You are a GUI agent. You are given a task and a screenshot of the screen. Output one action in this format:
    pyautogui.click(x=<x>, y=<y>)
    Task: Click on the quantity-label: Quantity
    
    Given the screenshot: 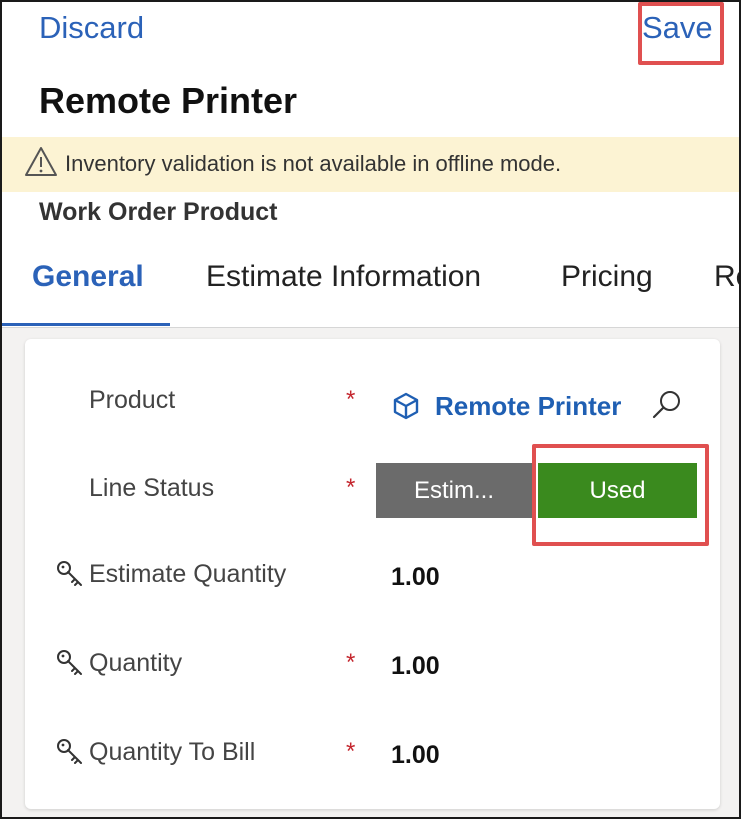 What is the action you would take?
    pyautogui.click(x=136, y=663)
    